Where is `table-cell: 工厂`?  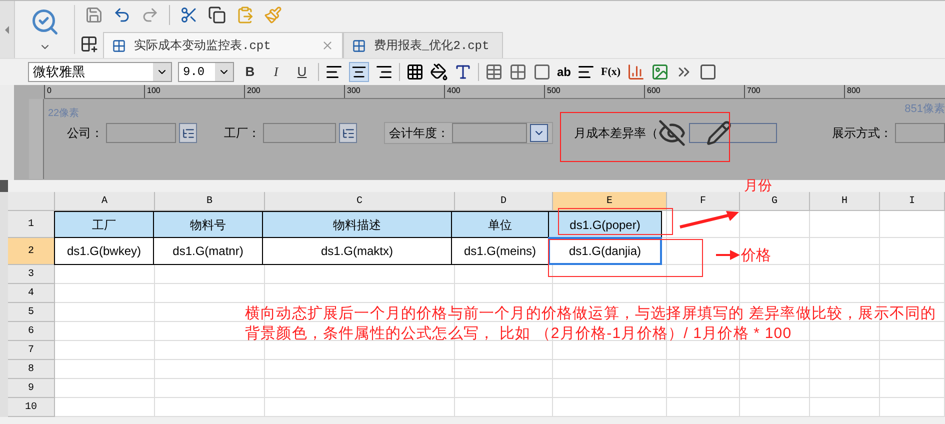 table-cell: 工厂 is located at coordinates (104, 224).